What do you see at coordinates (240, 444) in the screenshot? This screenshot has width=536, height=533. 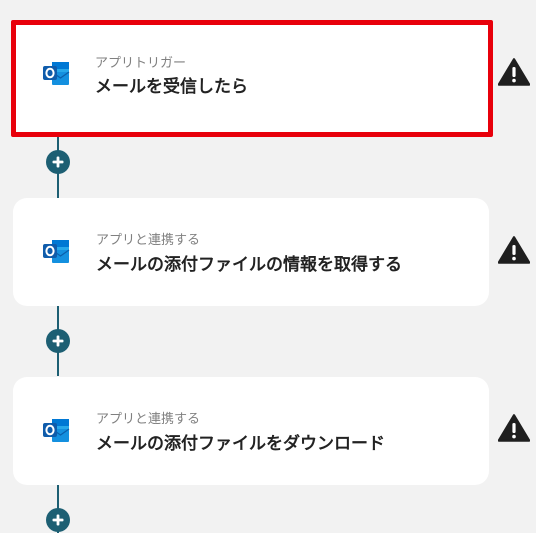 I see `step-title: メールの添付ファイルをダウンロード` at bounding box center [240, 444].